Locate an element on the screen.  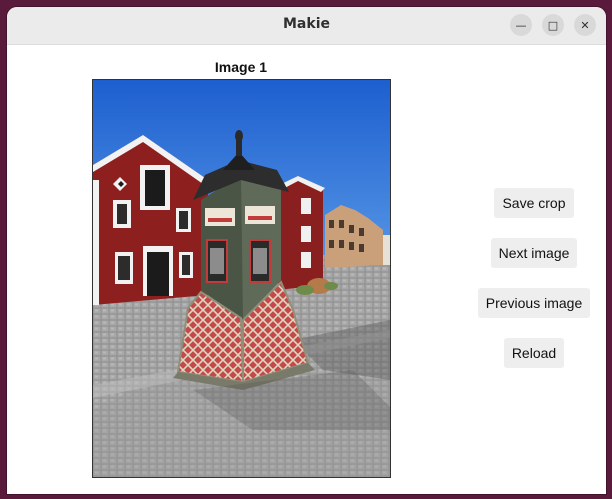
previous-image-button: Previous image is located at coordinates (534, 303).